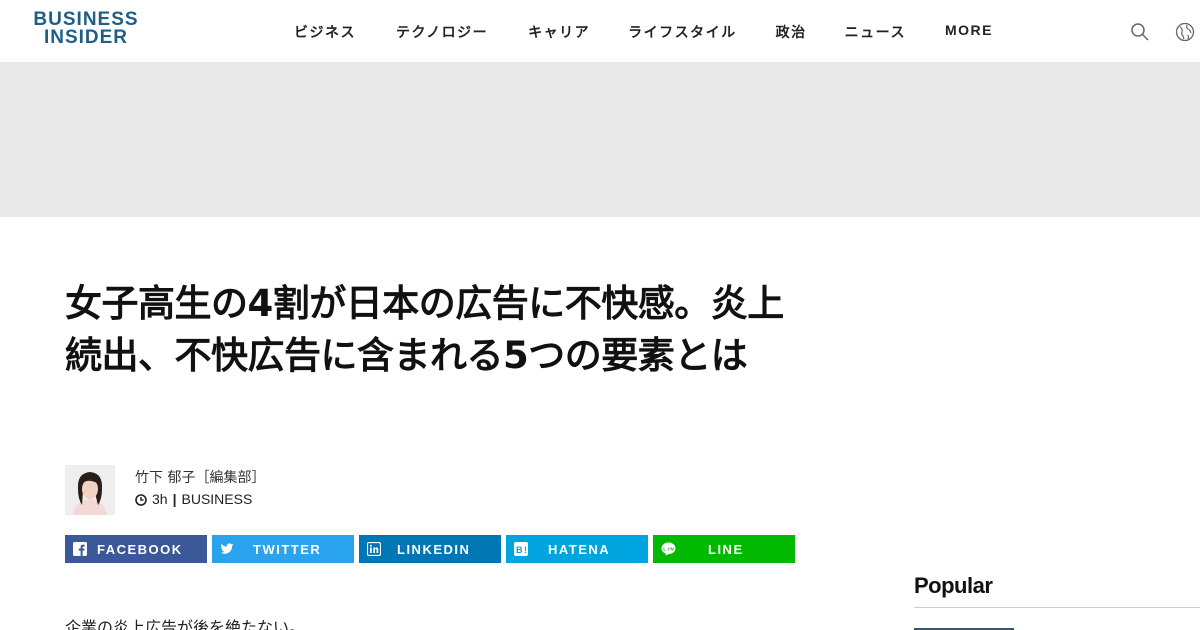 The width and height of the screenshot is (1200, 630). I want to click on nav-item-politics: 政治, so click(791, 32).